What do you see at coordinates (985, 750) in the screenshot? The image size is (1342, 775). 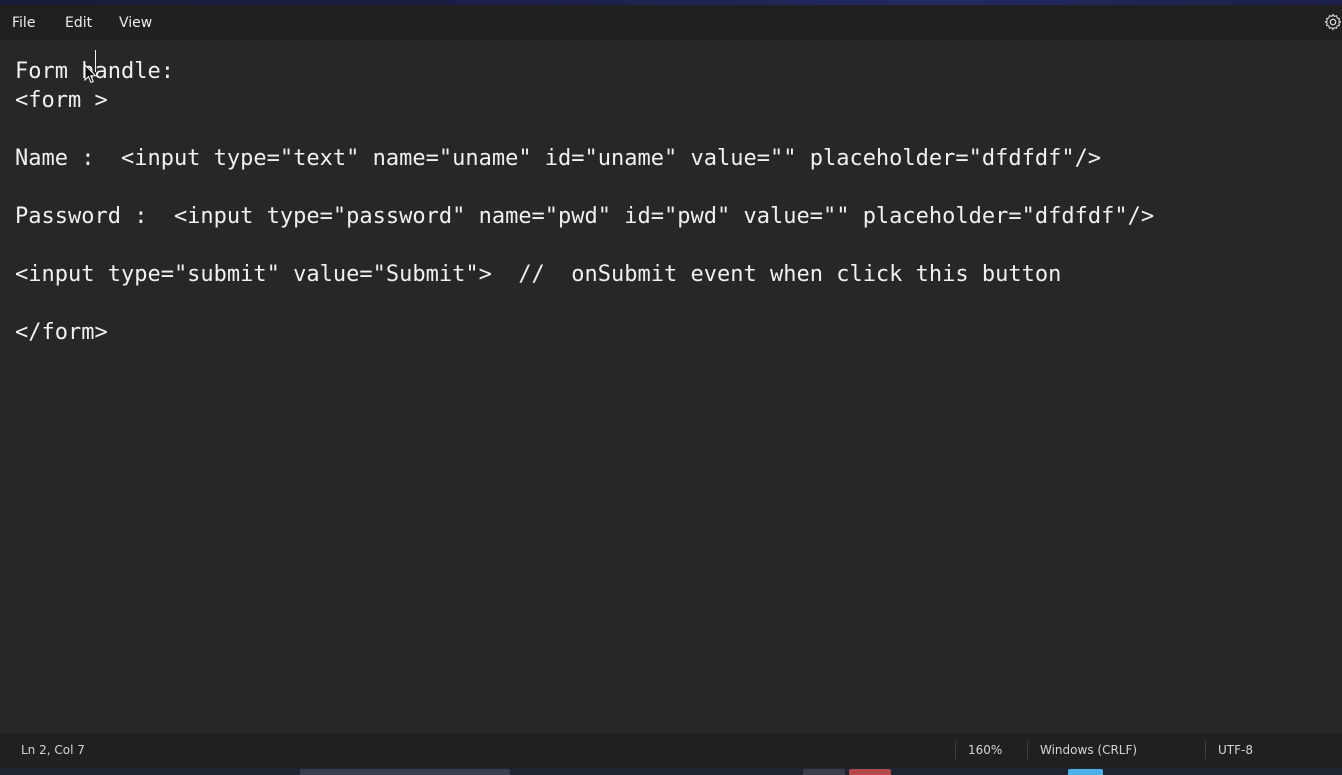 I see `zoom-level: 160%` at bounding box center [985, 750].